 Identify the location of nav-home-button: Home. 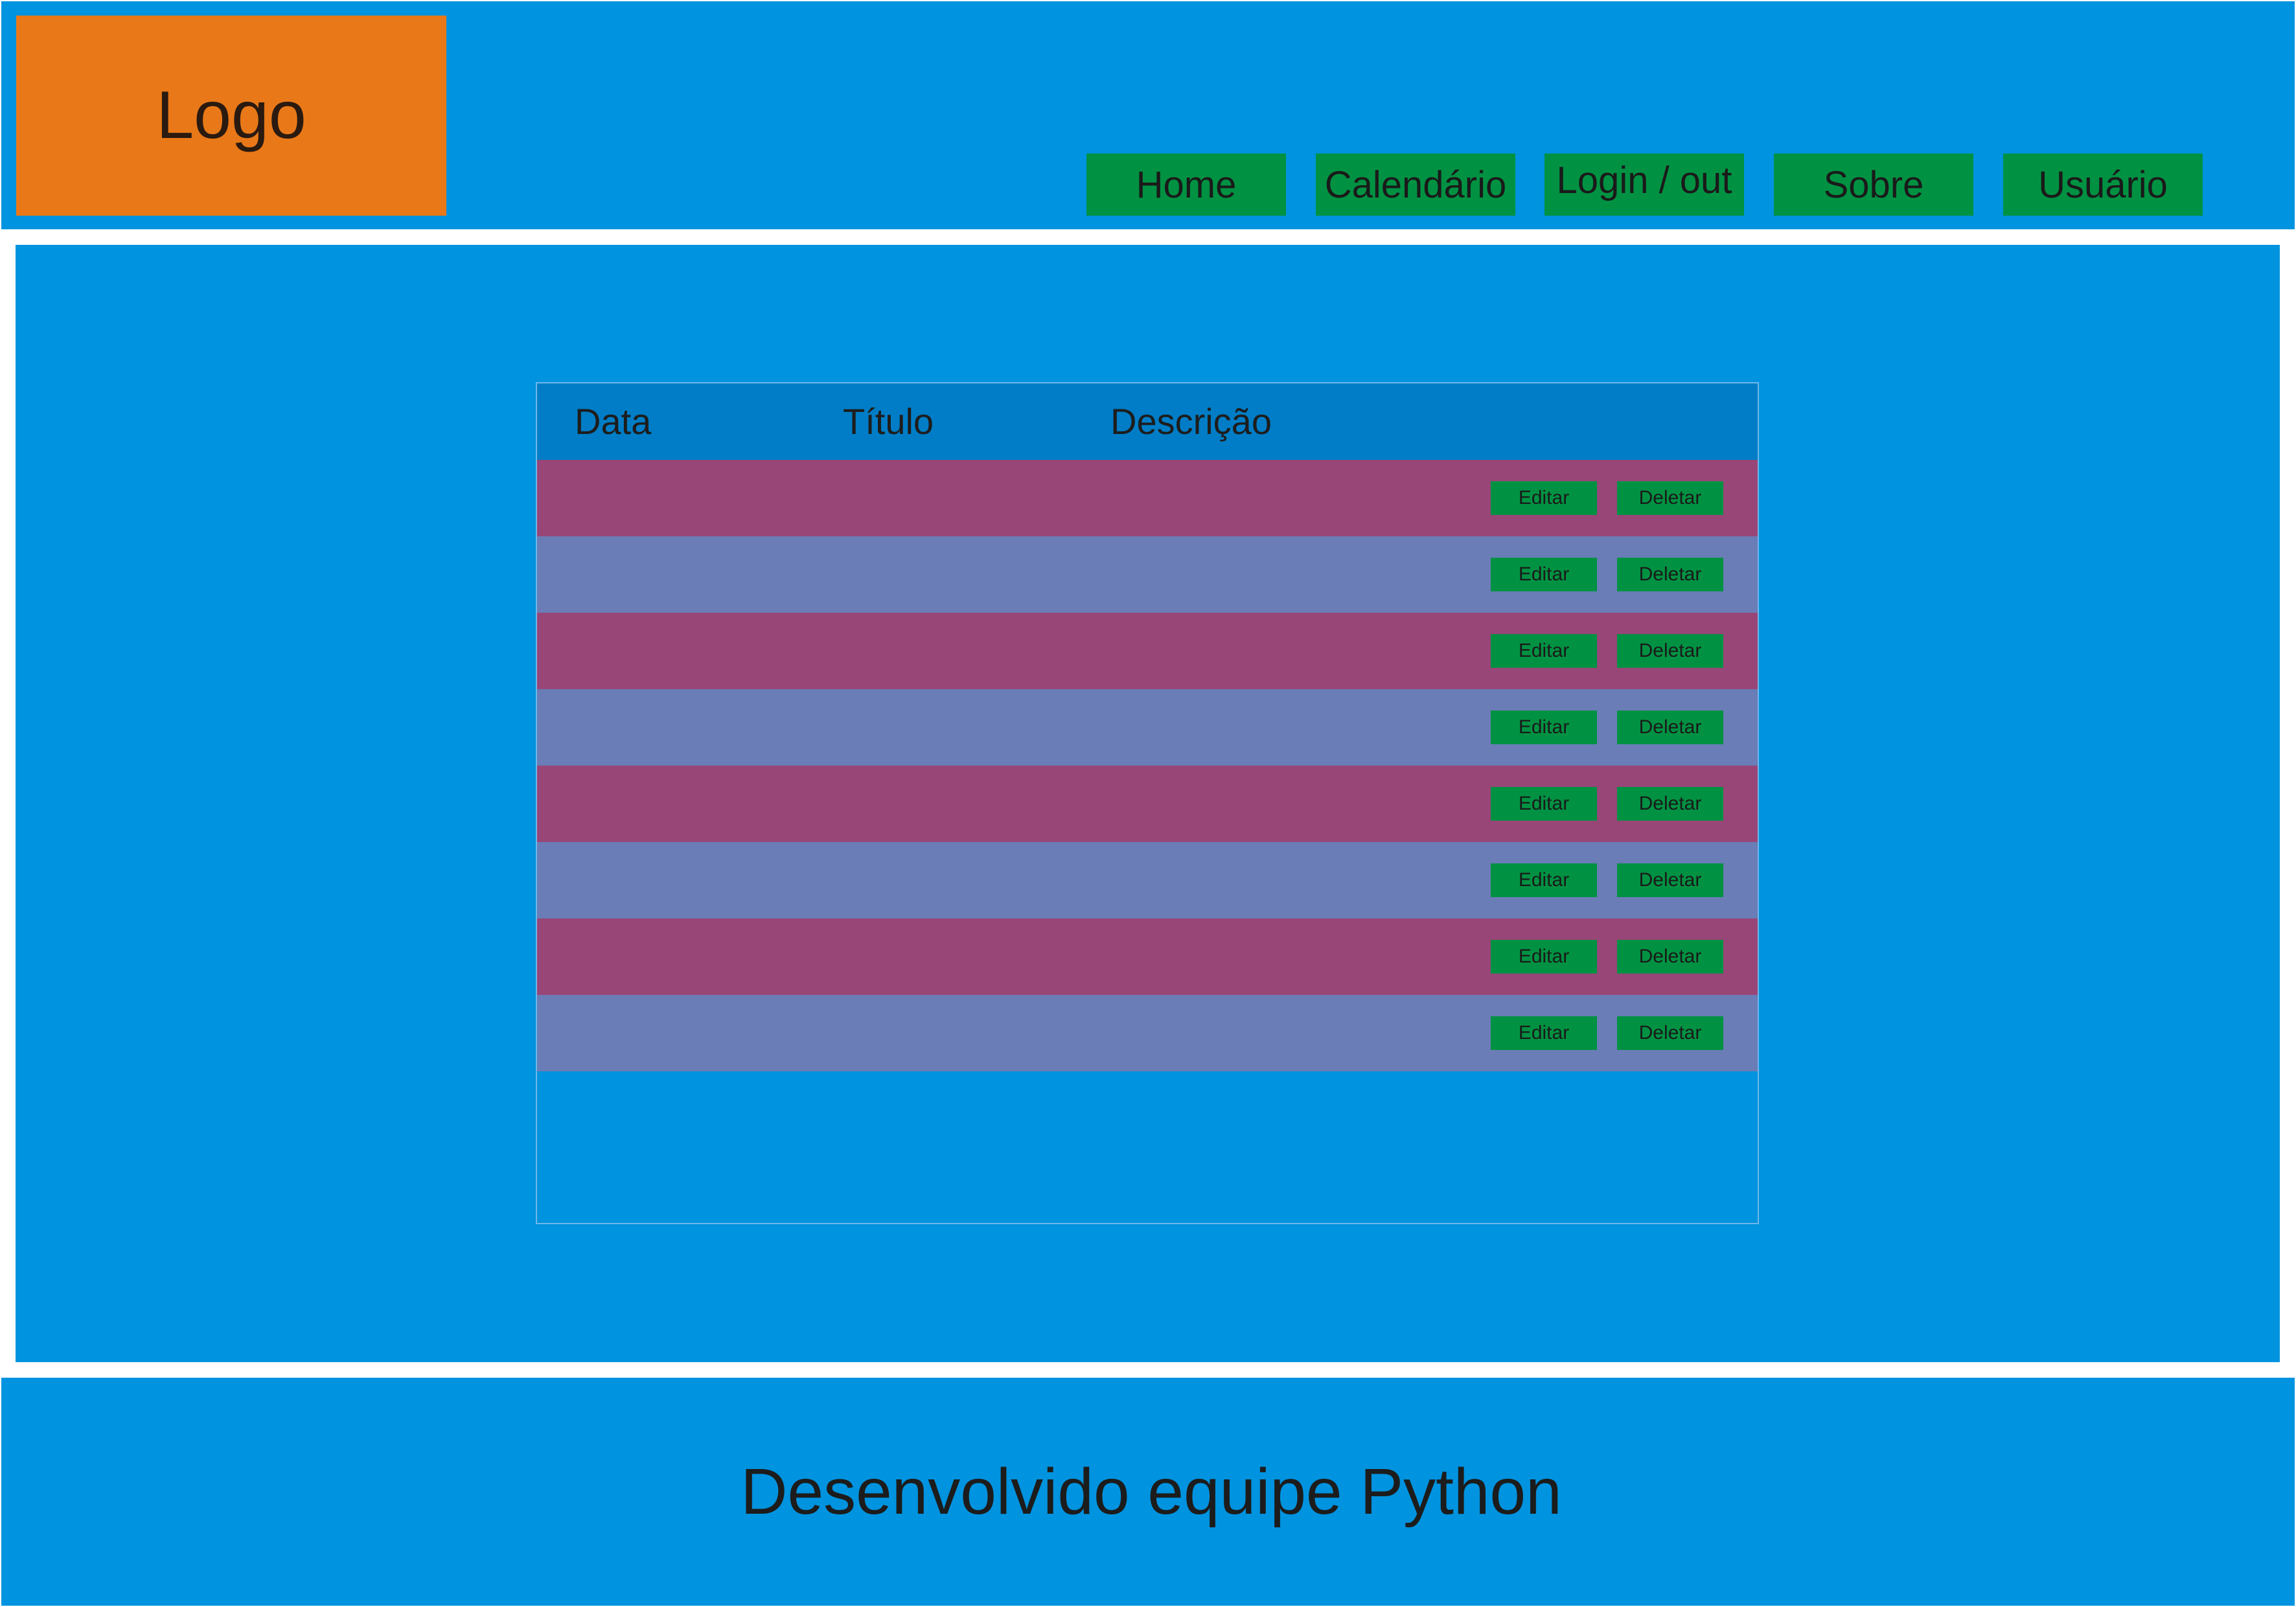
(1186, 185).